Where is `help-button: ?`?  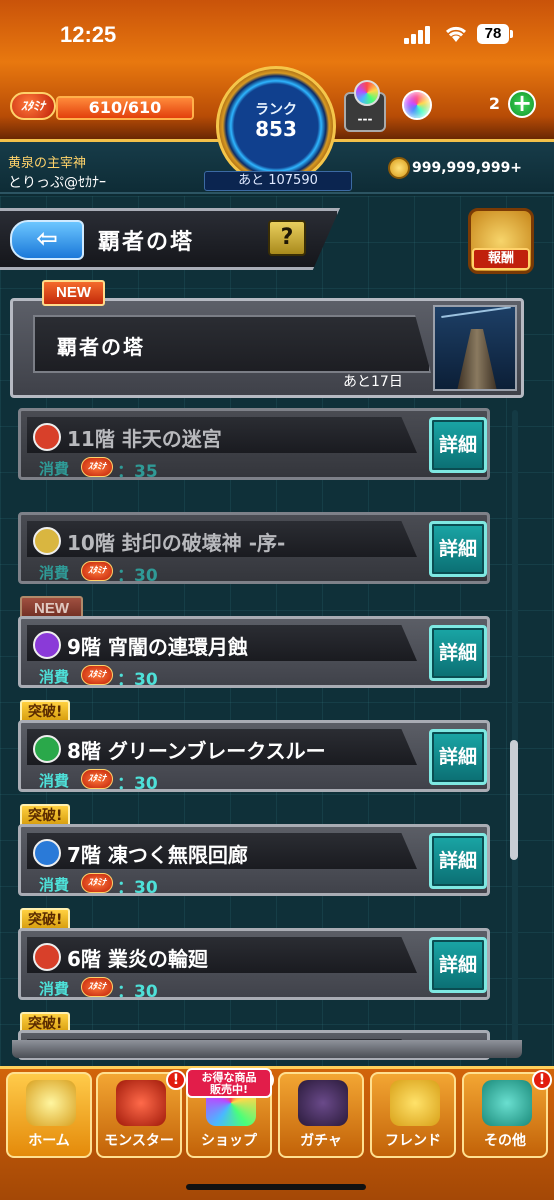 help-button: ? is located at coordinates (287, 238).